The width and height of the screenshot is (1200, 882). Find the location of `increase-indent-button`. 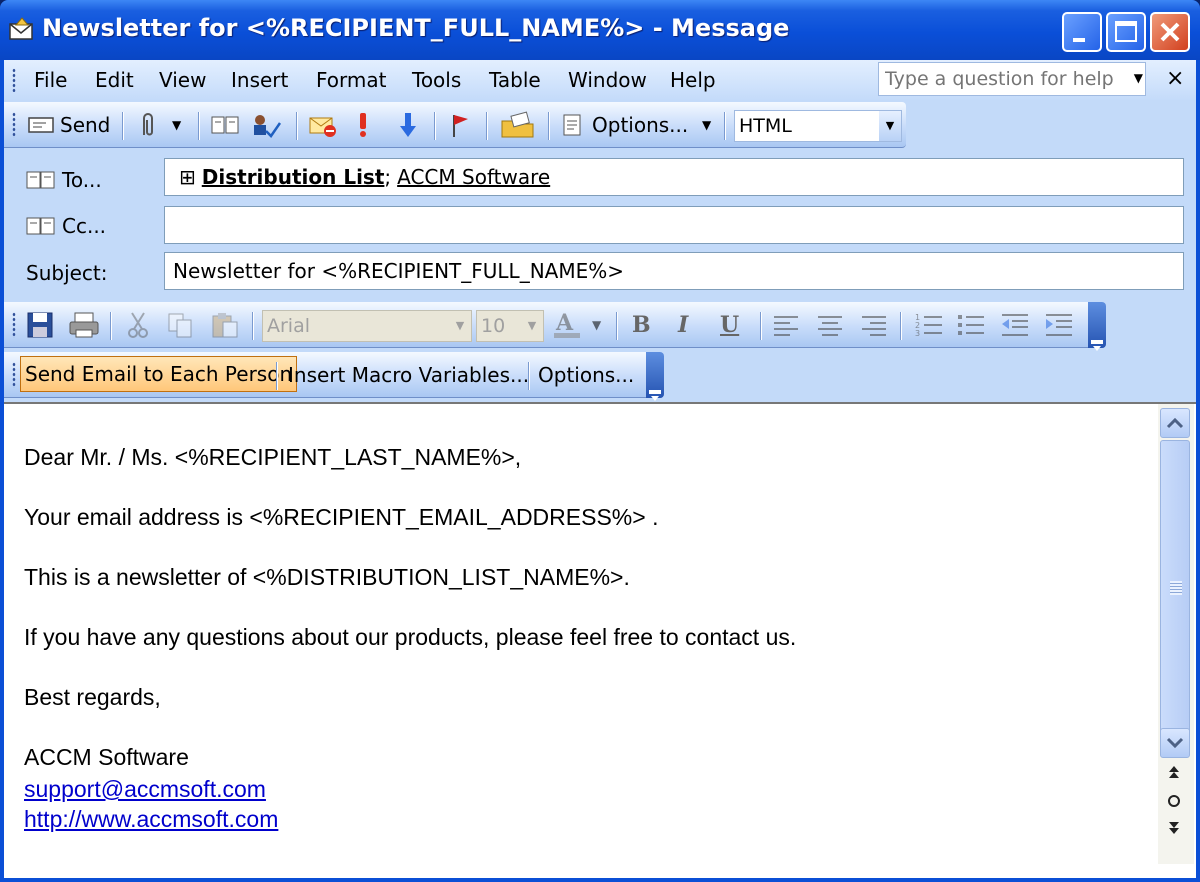

increase-indent-button is located at coordinates (1059, 325).